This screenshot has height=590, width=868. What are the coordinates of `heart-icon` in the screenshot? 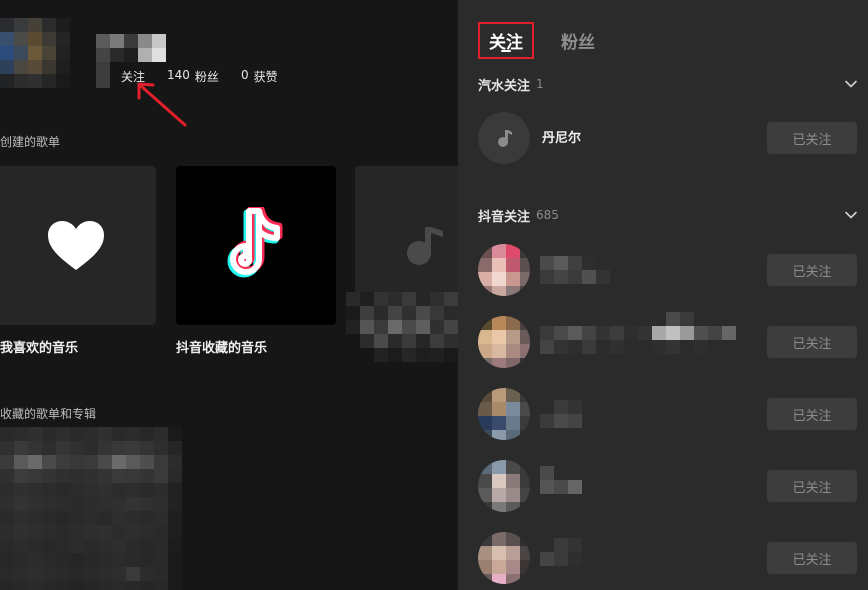 It's located at (76, 245).